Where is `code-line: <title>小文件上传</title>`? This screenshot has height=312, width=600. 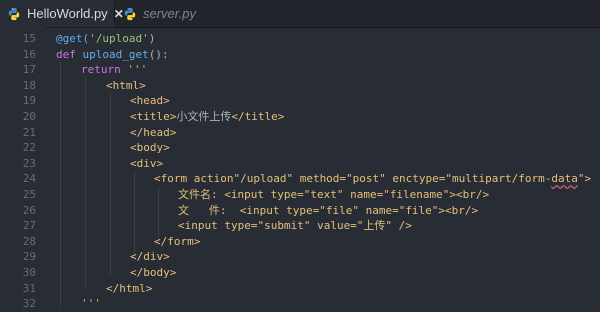
code-line: <title>小文件上传</title> is located at coordinates (207, 117).